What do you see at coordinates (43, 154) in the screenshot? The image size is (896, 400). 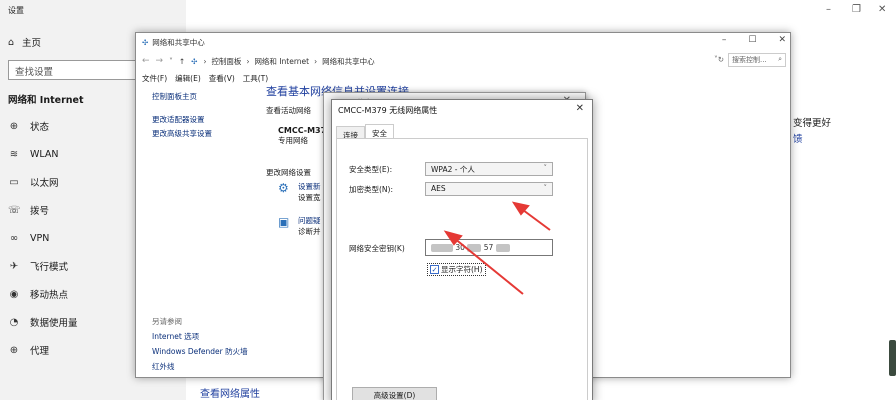 I see `settings-nav-item-wlan: ≋ WLAN` at bounding box center [43, 154].